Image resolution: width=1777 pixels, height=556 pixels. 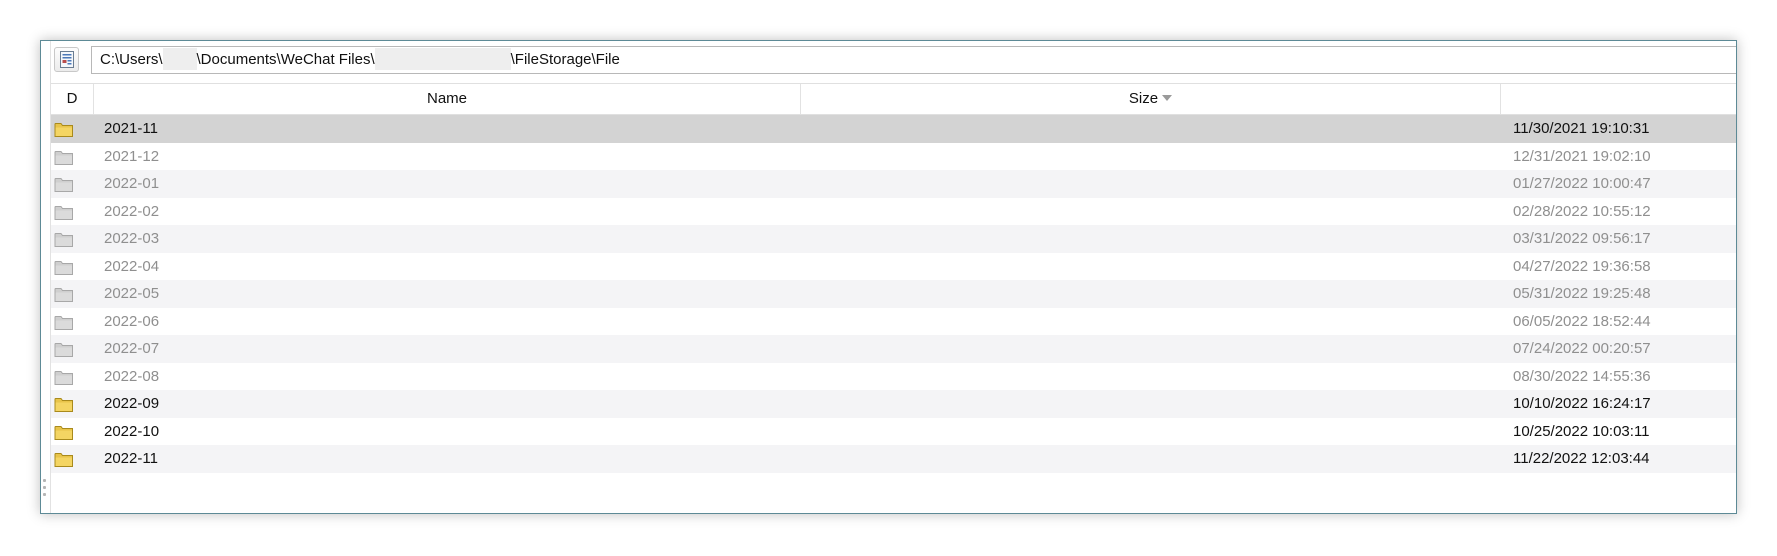 What do you see at coordinates (893, 432) in the screenshot?
I see `file-row: 2022-10 10/25/2022 10:03:11` at bounding box center [893, 432].